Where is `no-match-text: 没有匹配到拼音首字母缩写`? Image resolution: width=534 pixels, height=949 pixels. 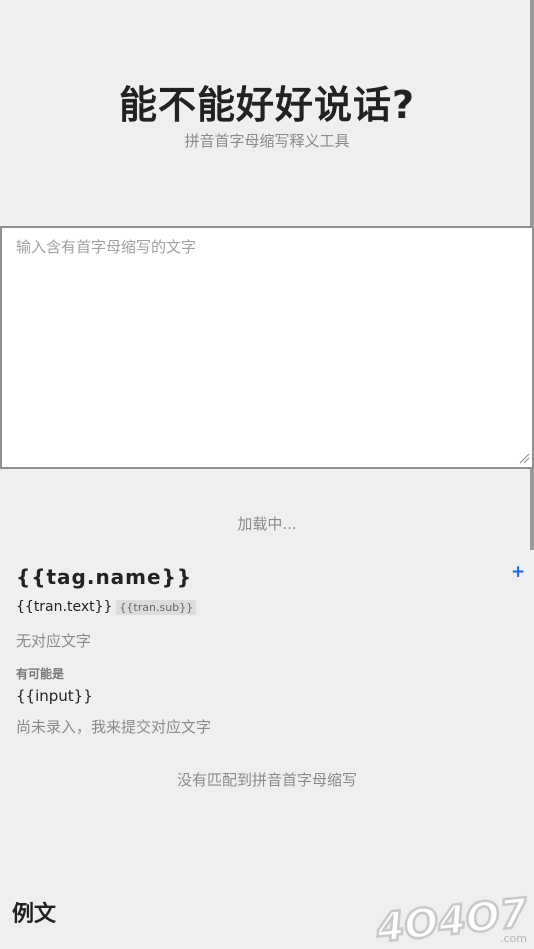 no-match-text: 没有匹配到拼音首字母缩写 is located at coordinates (266, 780).